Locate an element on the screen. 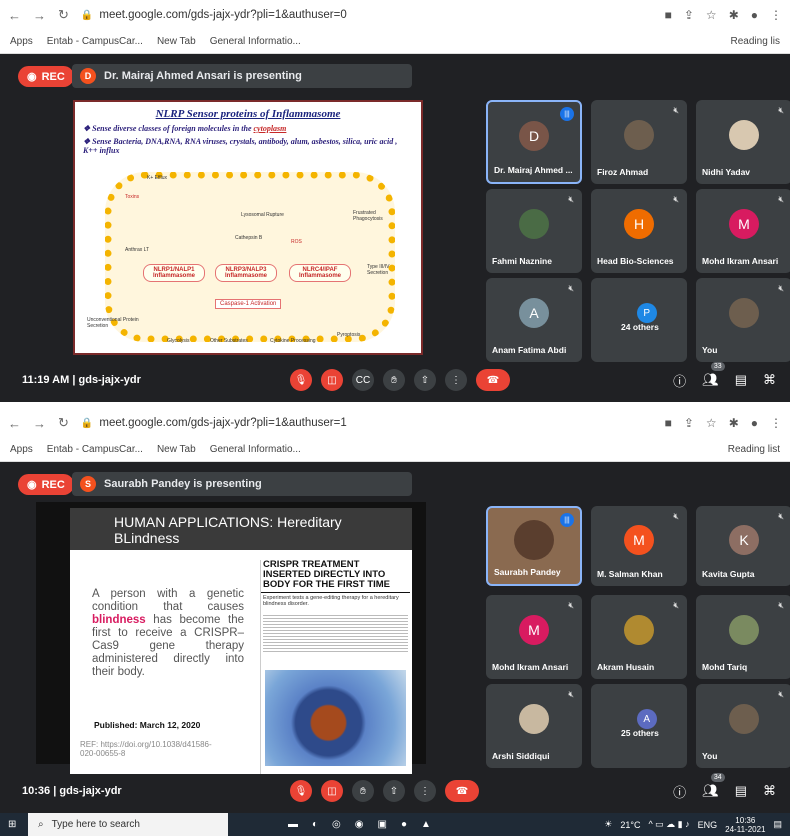  taskbar-clock: 10:36 24-11-2021 is located at coordinates (745, 825).